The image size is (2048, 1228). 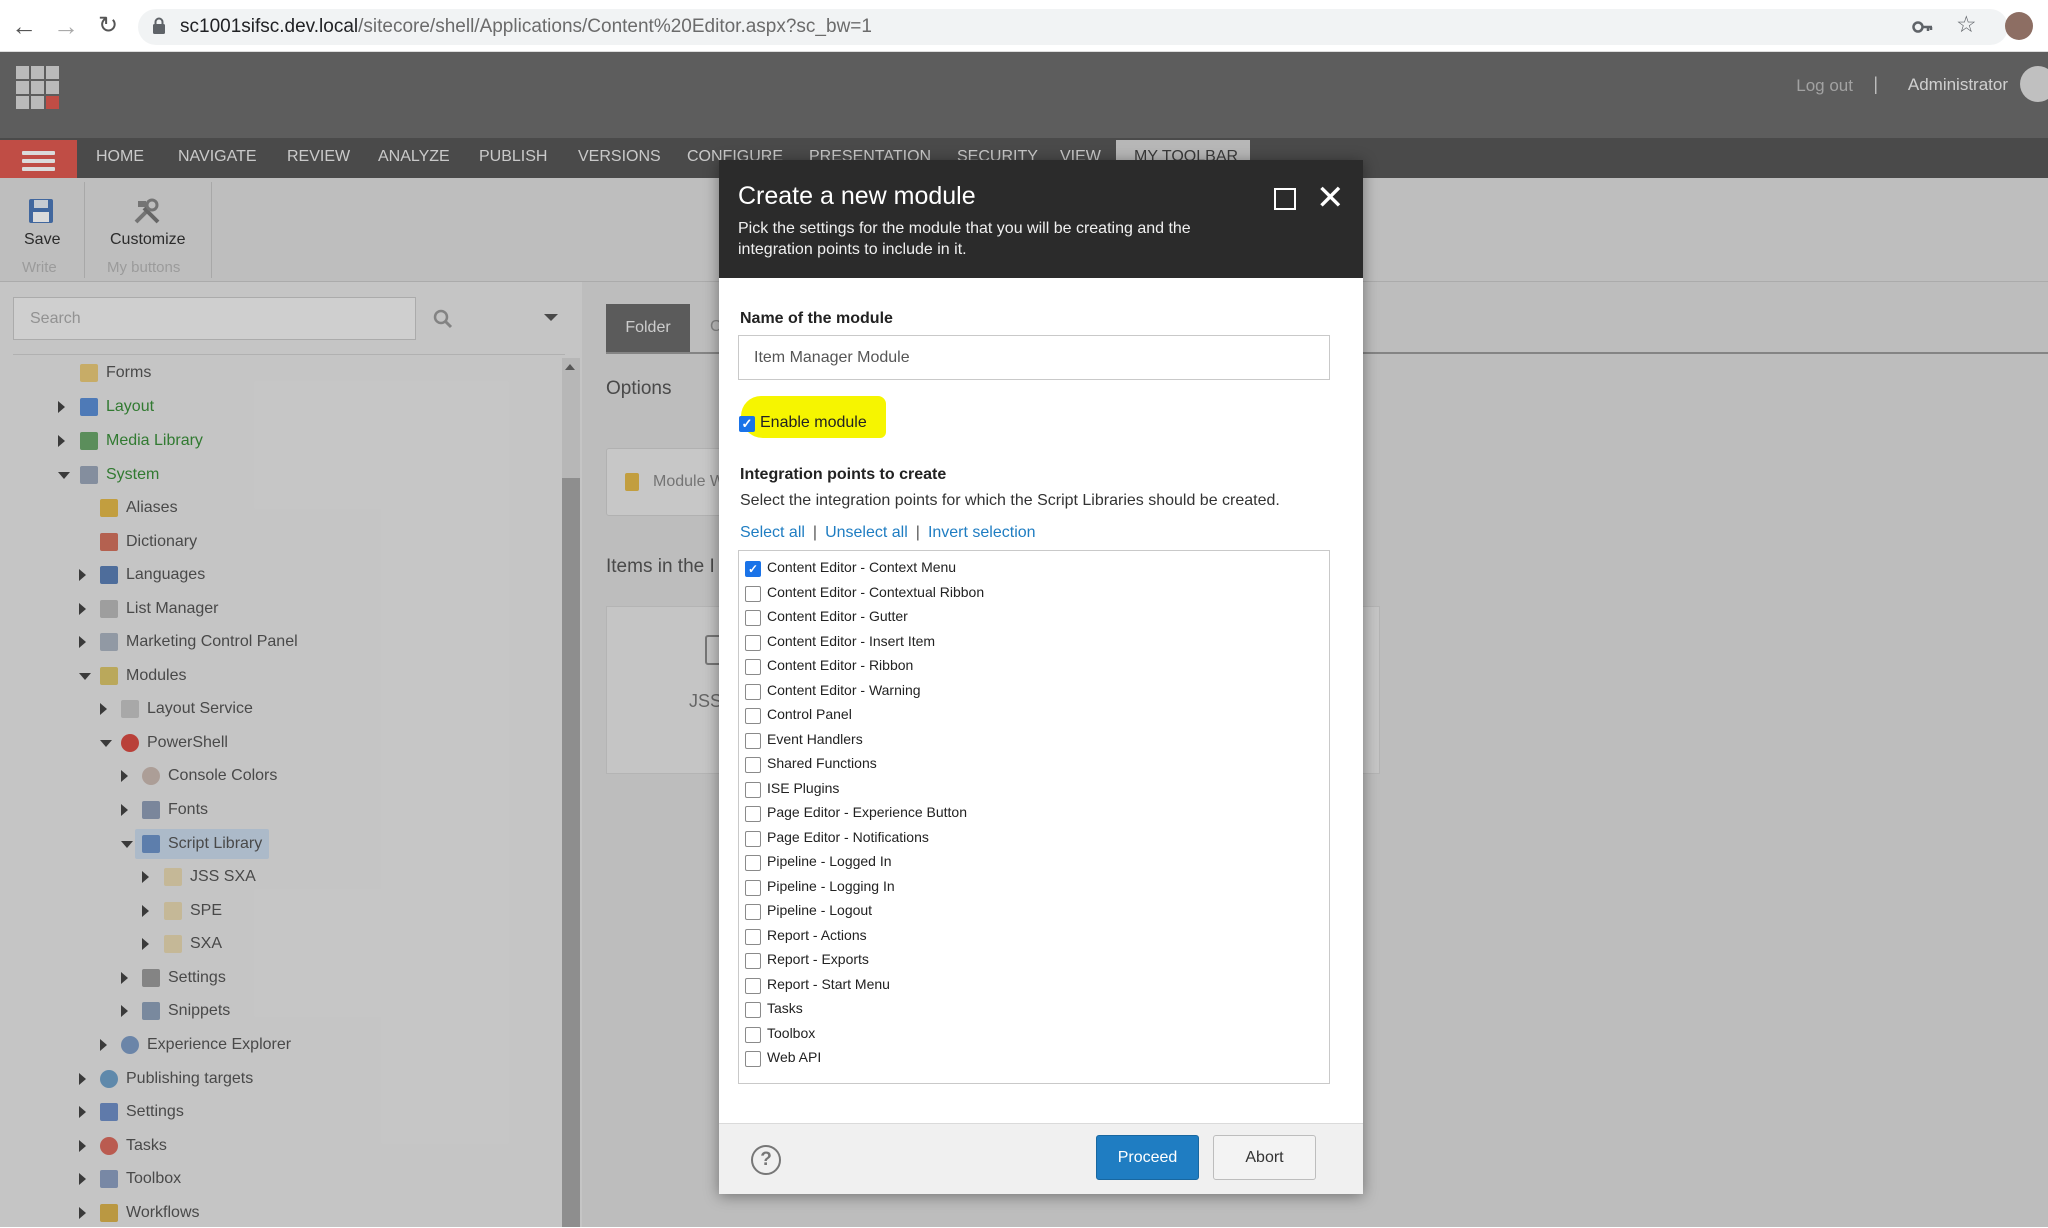 I want to click on enable-module-label: Enable module, so click(x=813, y=423).